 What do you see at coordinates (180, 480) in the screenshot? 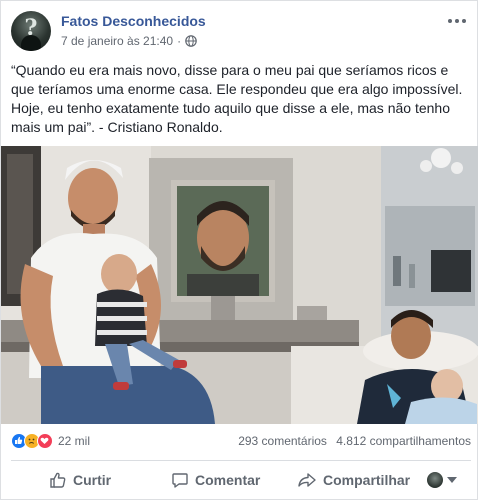
I see `comment-icon` at bounding box center [180, 480].